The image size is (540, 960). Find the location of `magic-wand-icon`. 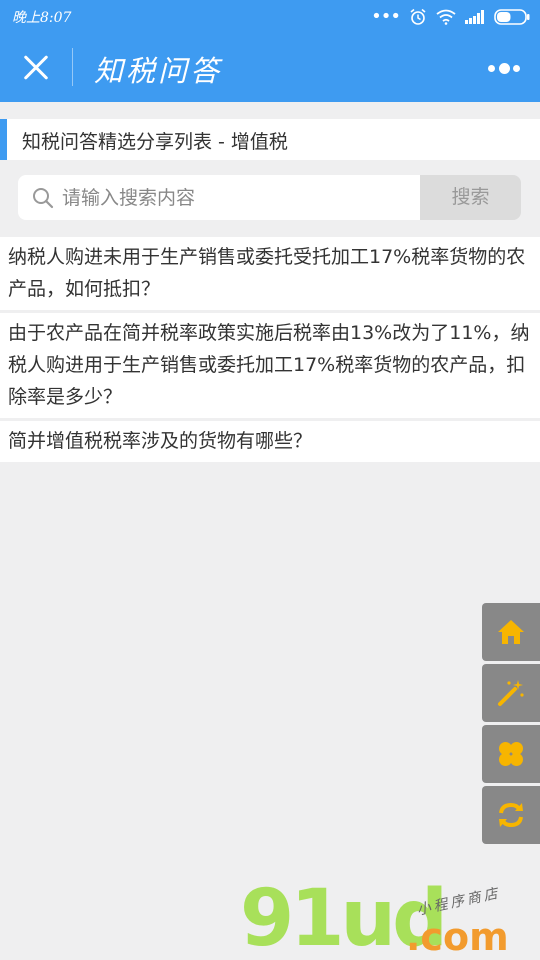

magic-wand-icon is located at coordinates (511, 693).